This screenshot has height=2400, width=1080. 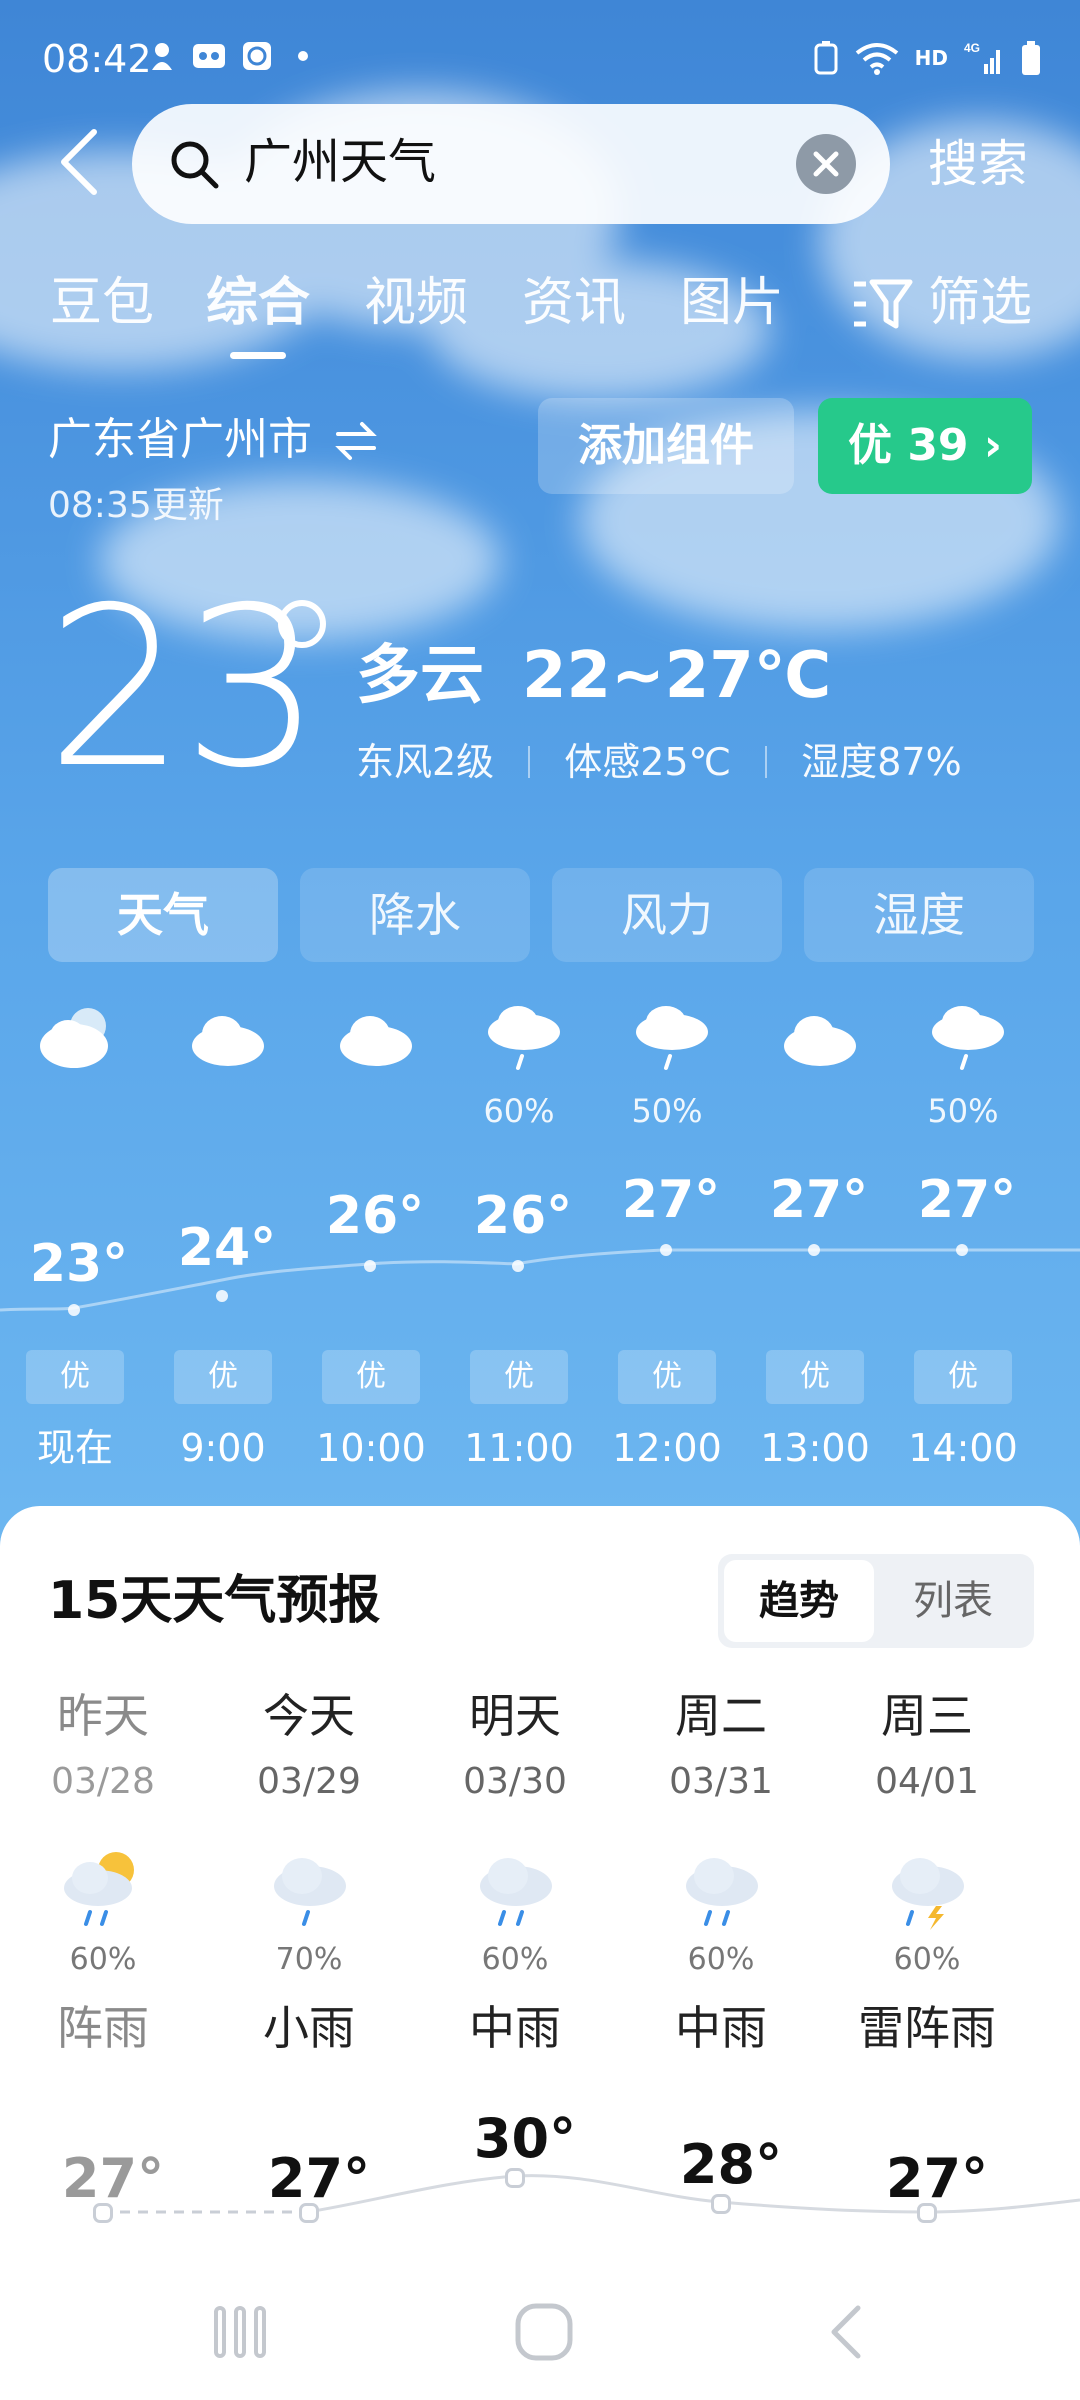 What do you see at coordinates (659, 762) in the screenshot?
I see `current-details: 东风2级 体感25℃ 湿度87%` at bounding box center [659, 762].